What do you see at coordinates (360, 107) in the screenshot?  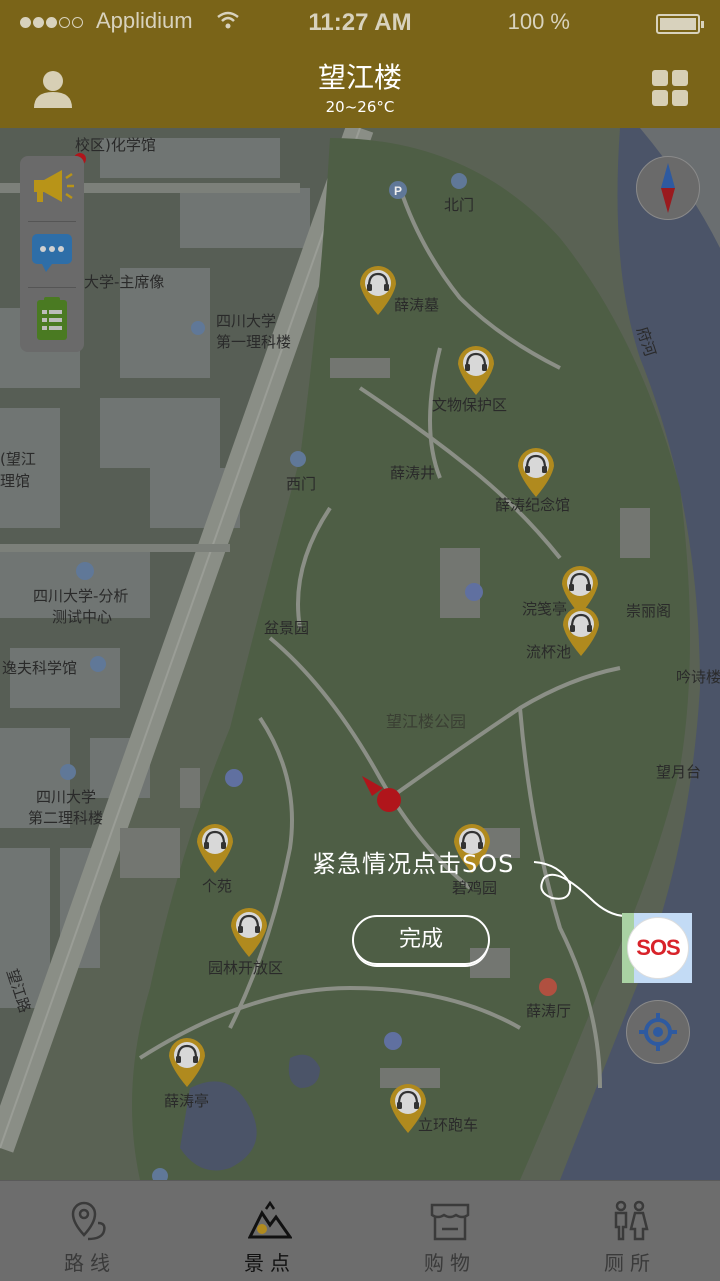 I see `temperature-label: 20~26°C` at bounding box center [360, 107].